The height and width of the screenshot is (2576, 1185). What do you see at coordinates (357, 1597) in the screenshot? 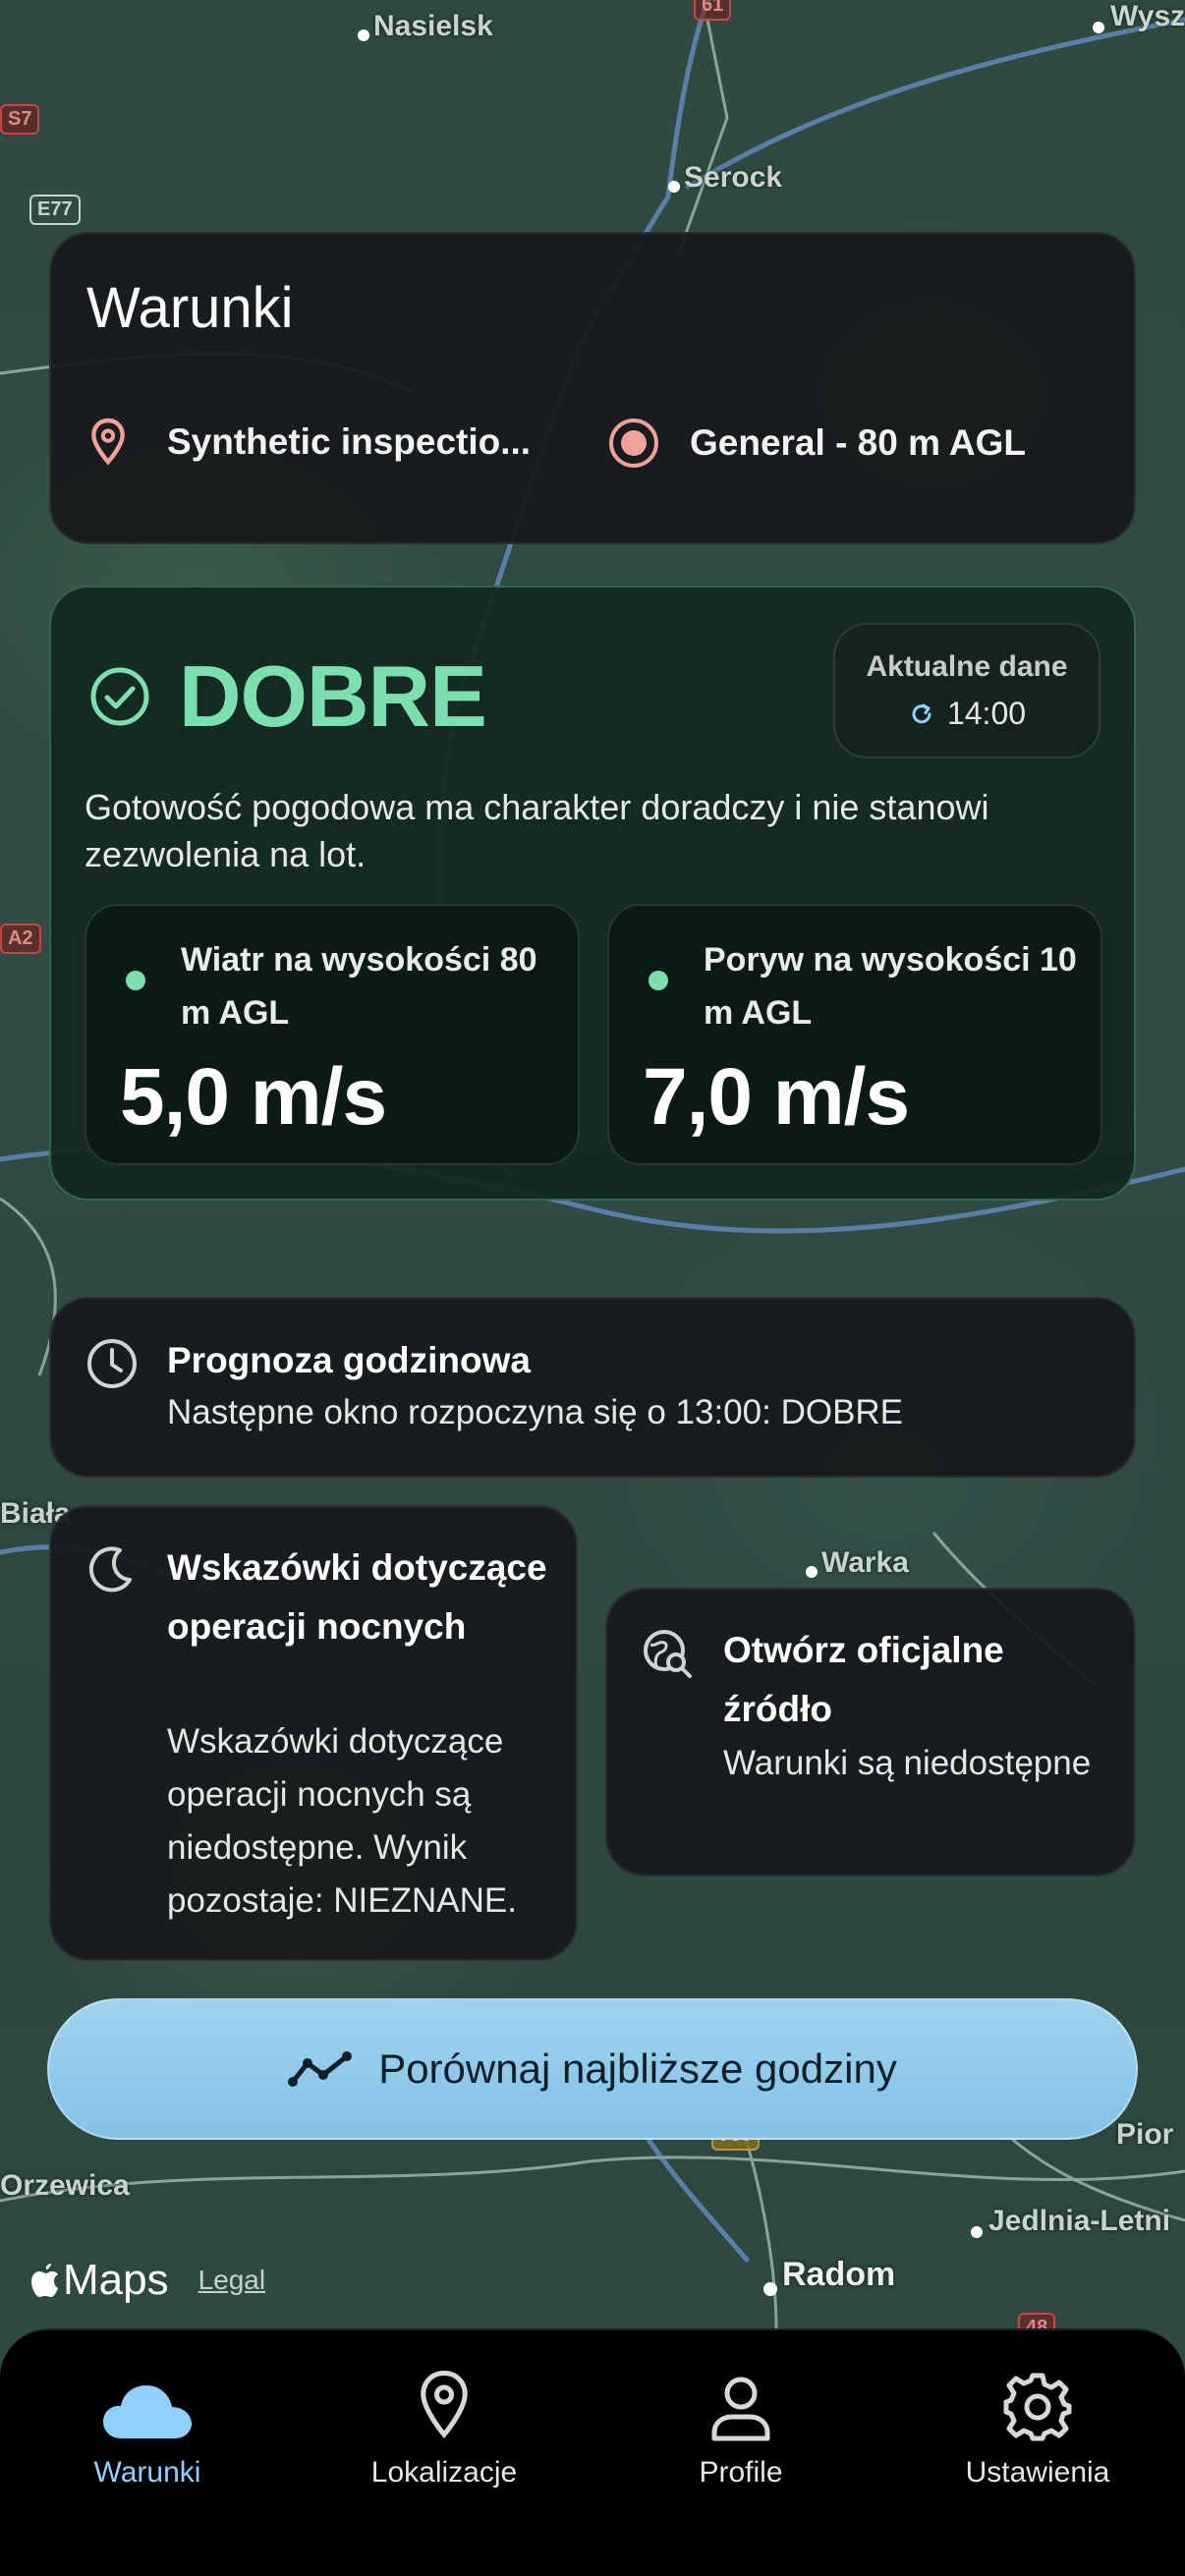
I see `night-title: Wskazówki dotyczące operacji nocnych` at bounding box center [357, 1597].